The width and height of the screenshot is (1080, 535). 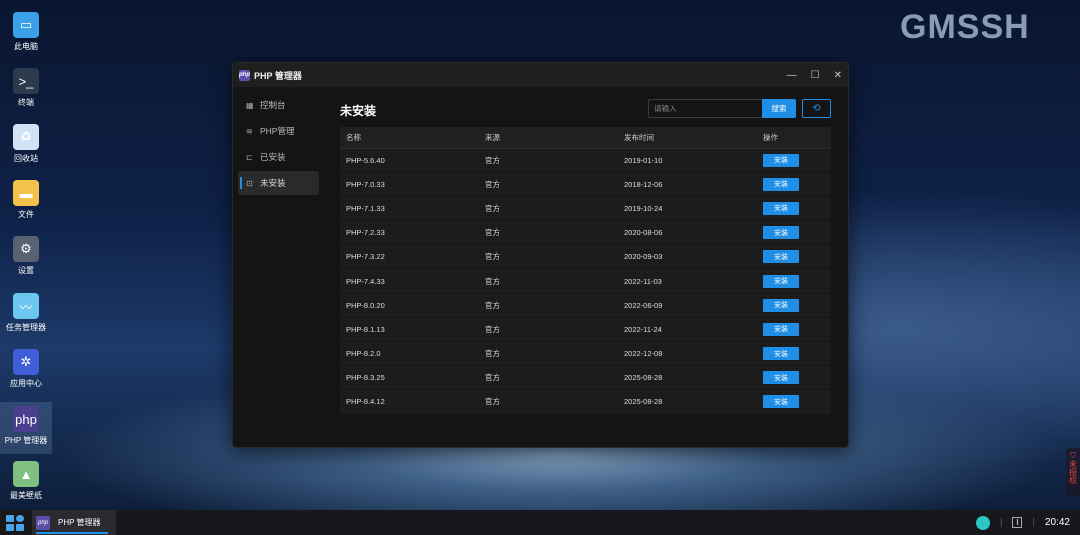 I want to click on table-row: PHP-8.0.20 官方 2022-06-09 安装, so click(x=585, y=305).